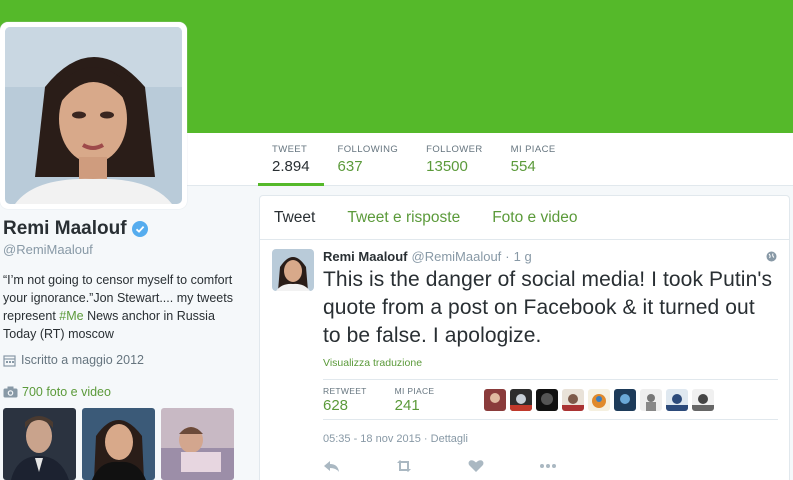 This screenshot has width=793, height=480. I want to click on tab-tweets-replies: Tweet e risposte, so click(403, 218).